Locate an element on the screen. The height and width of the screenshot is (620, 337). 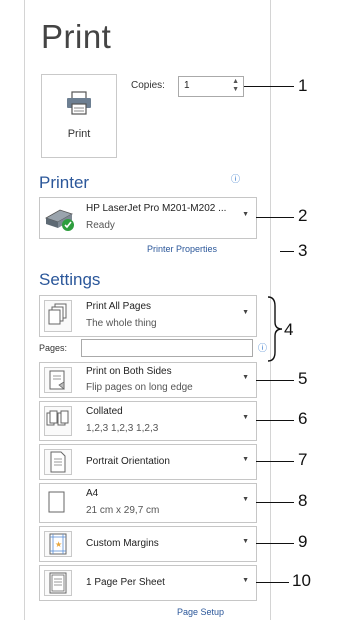
paper-size-label: A4 is located at coordinates (92, 493).